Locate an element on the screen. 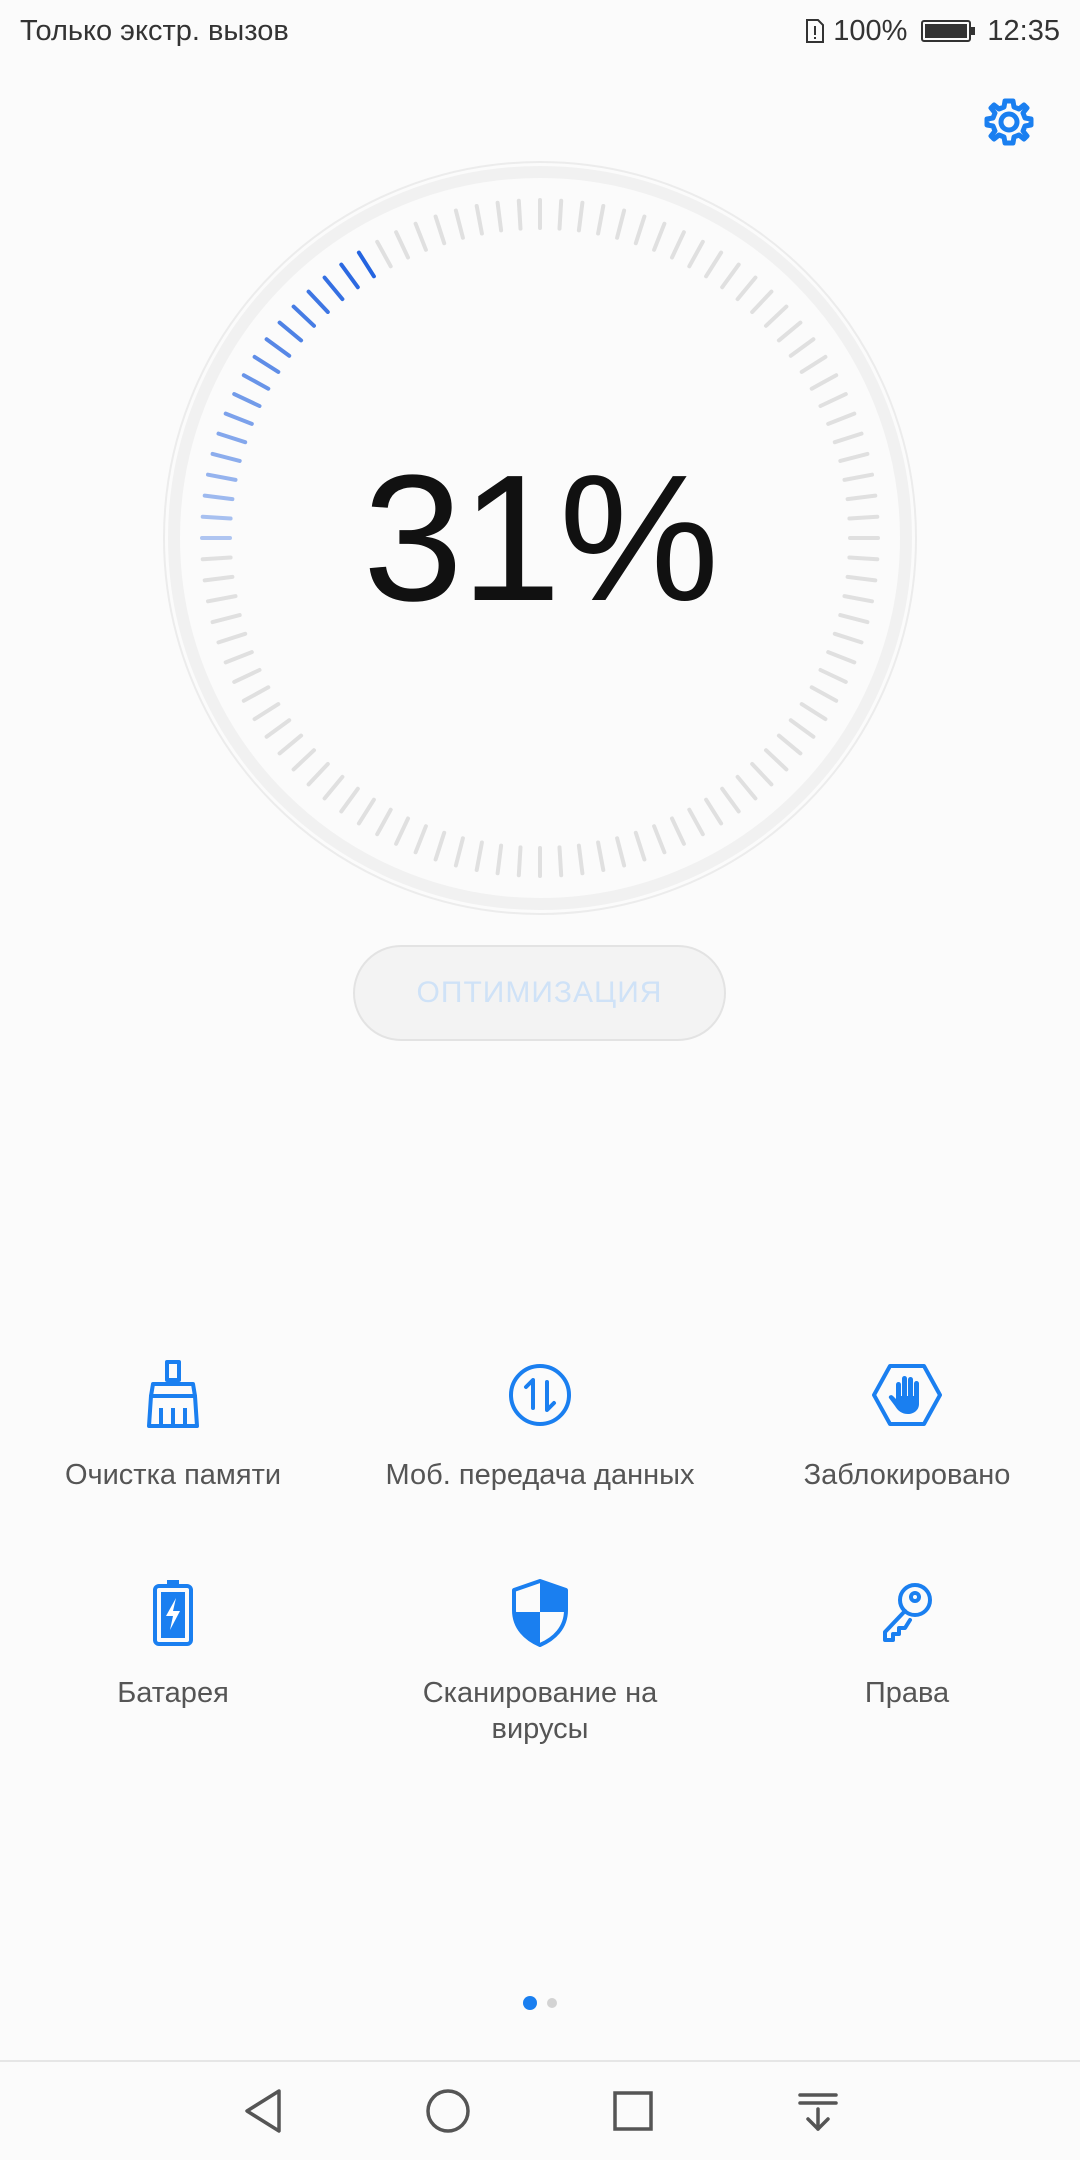 Image resolution: width=1080 pixels, height=2160 pixels. page-dot is located at coordinates (552, 2003).